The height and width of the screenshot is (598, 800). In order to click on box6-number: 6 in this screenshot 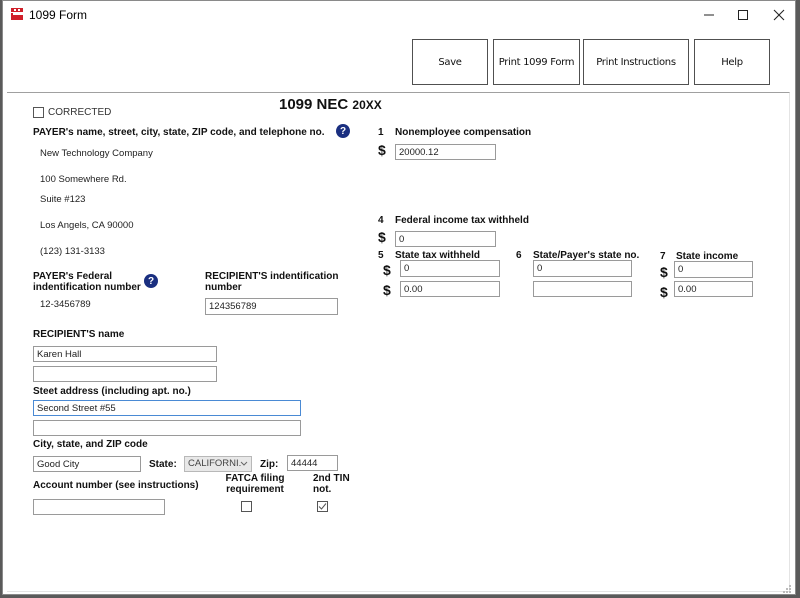, I will do `click(519, 255)`.